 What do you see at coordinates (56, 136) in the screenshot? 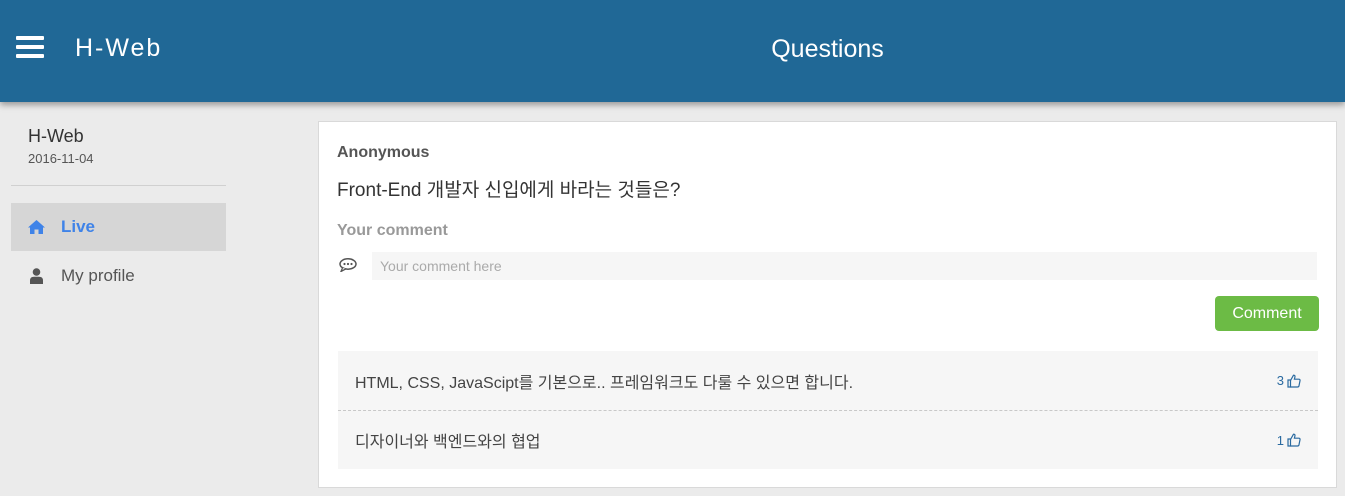
I see `sidebar-user-name: H-Web` at bounding box center [56, 136].